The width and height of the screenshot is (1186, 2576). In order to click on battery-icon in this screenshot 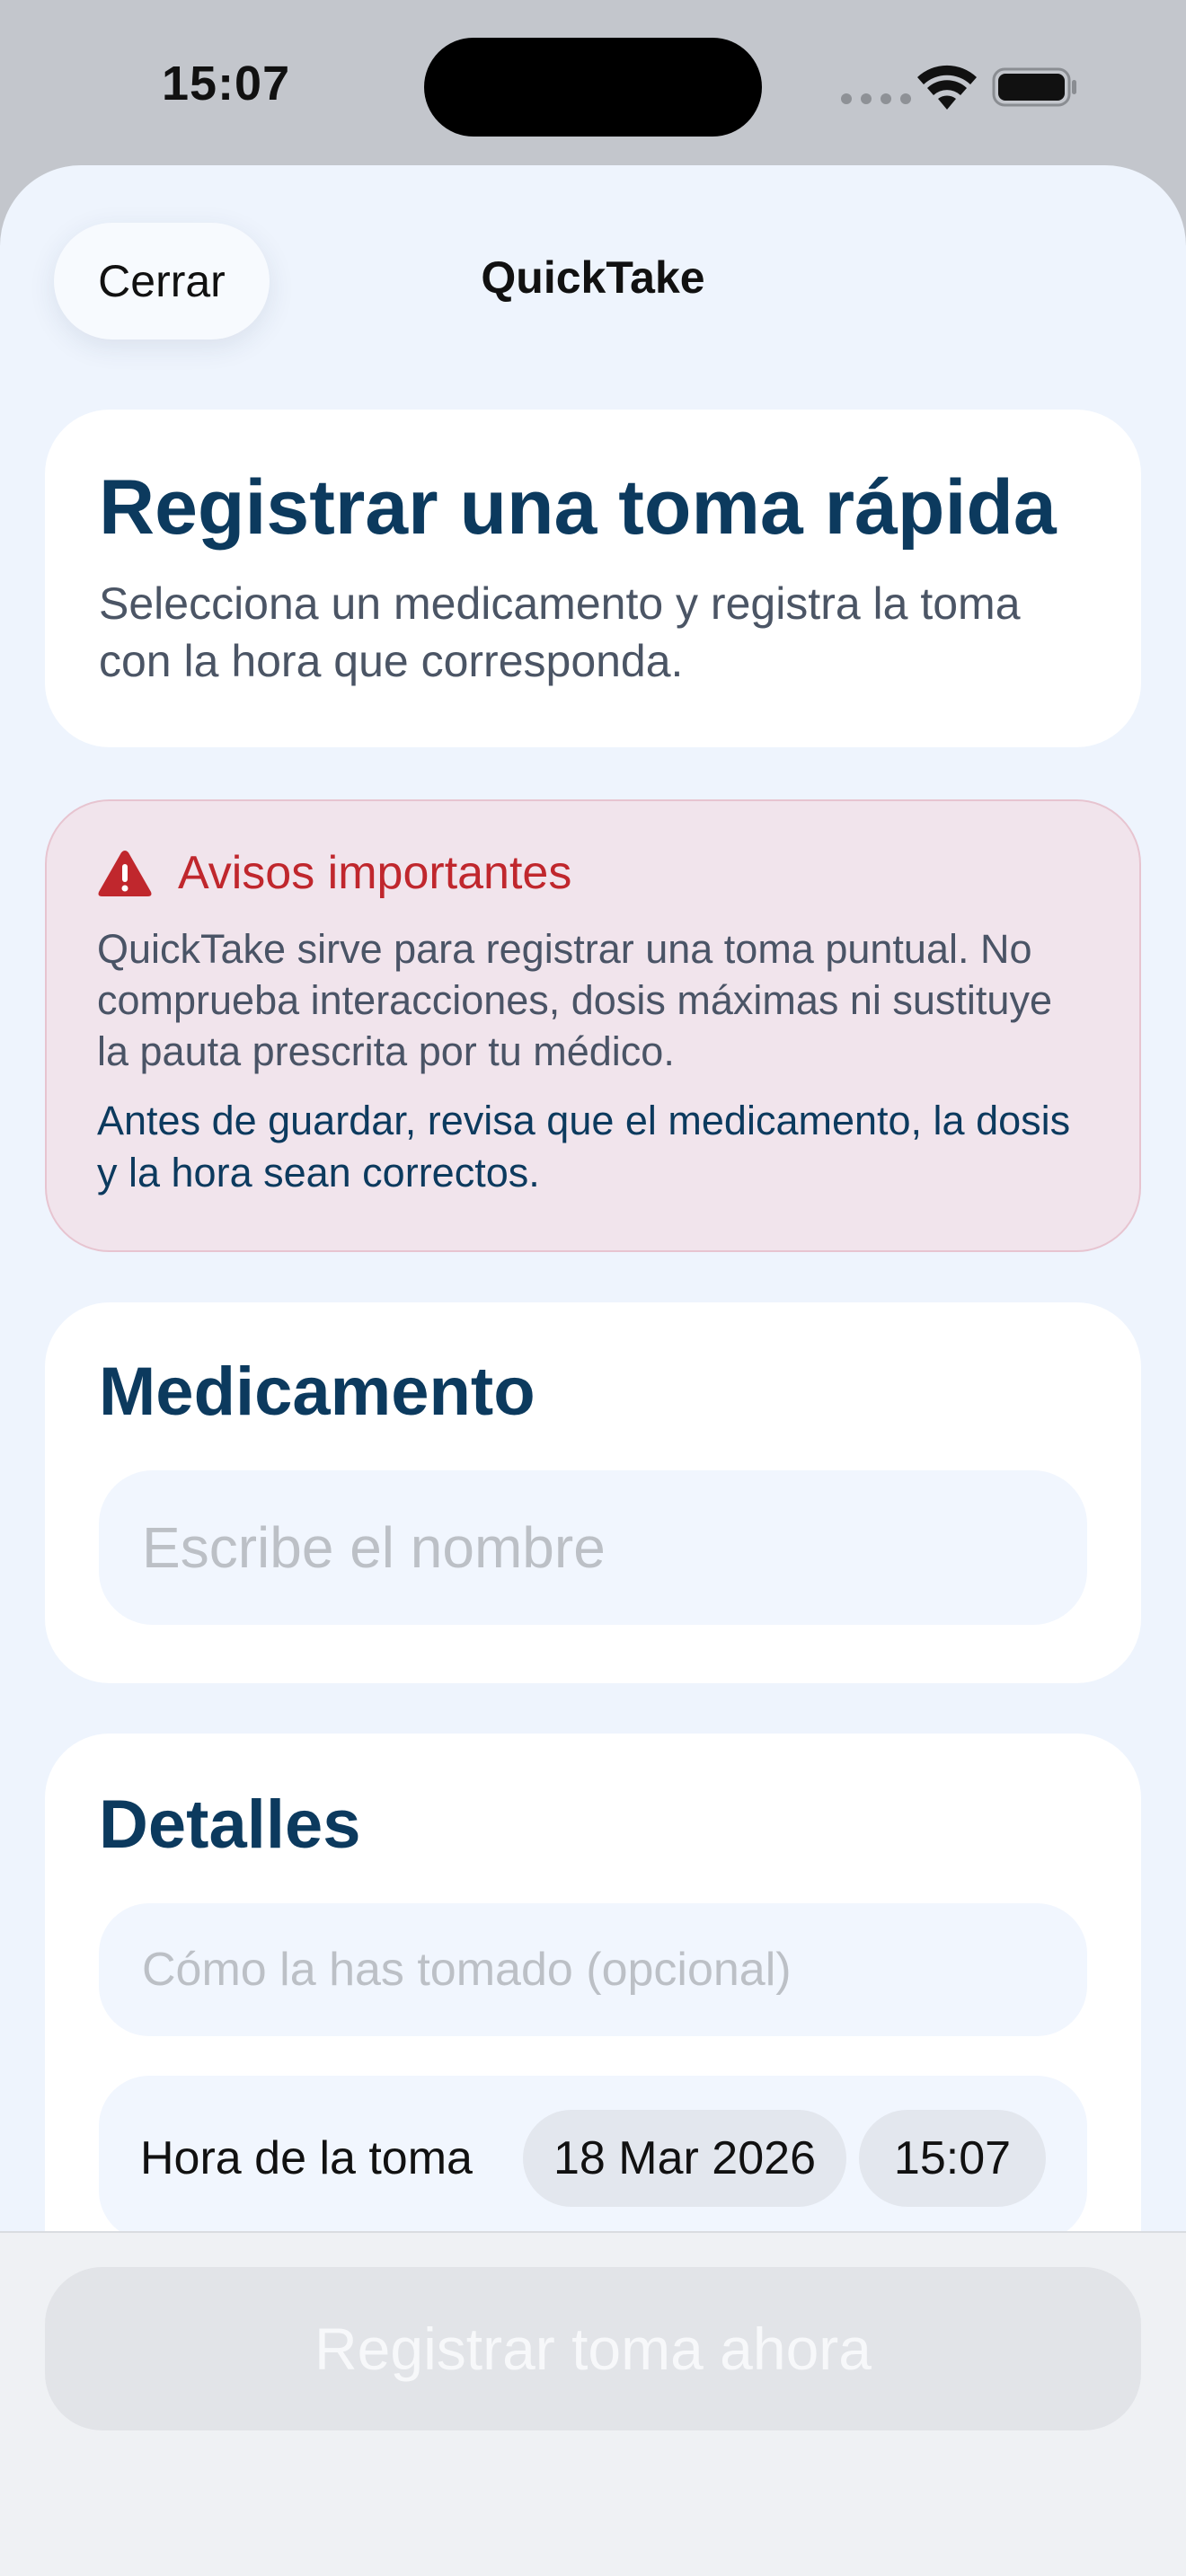, I will do `click(1034, 87)`.